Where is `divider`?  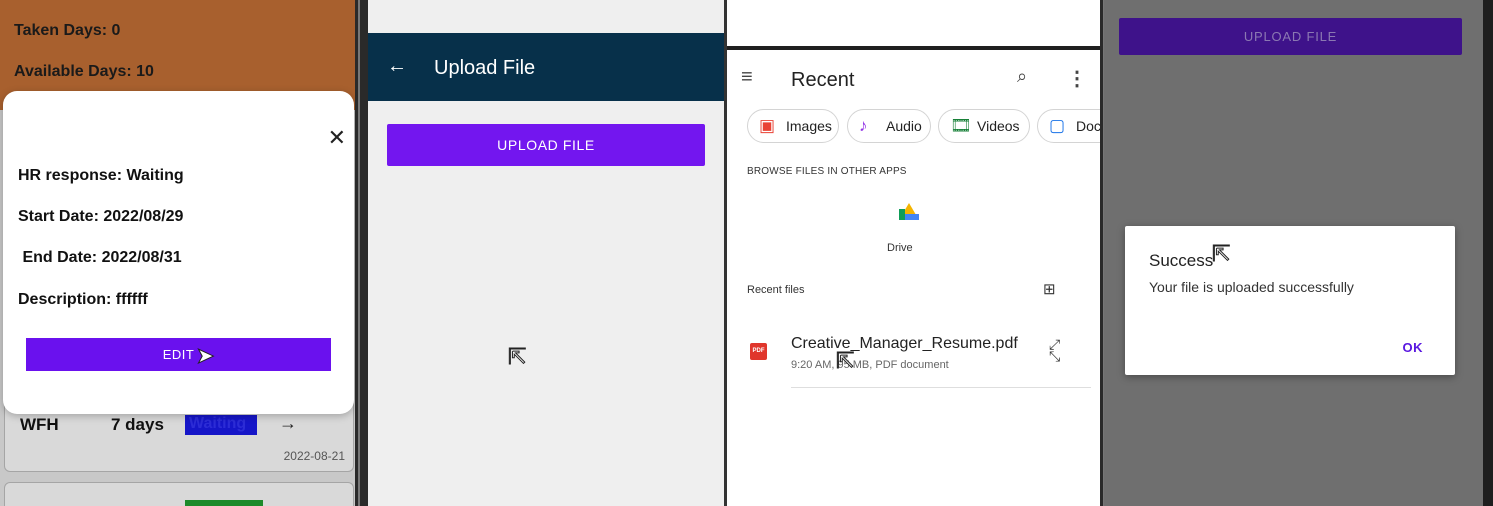 divider is located at coordinates (941, 387).